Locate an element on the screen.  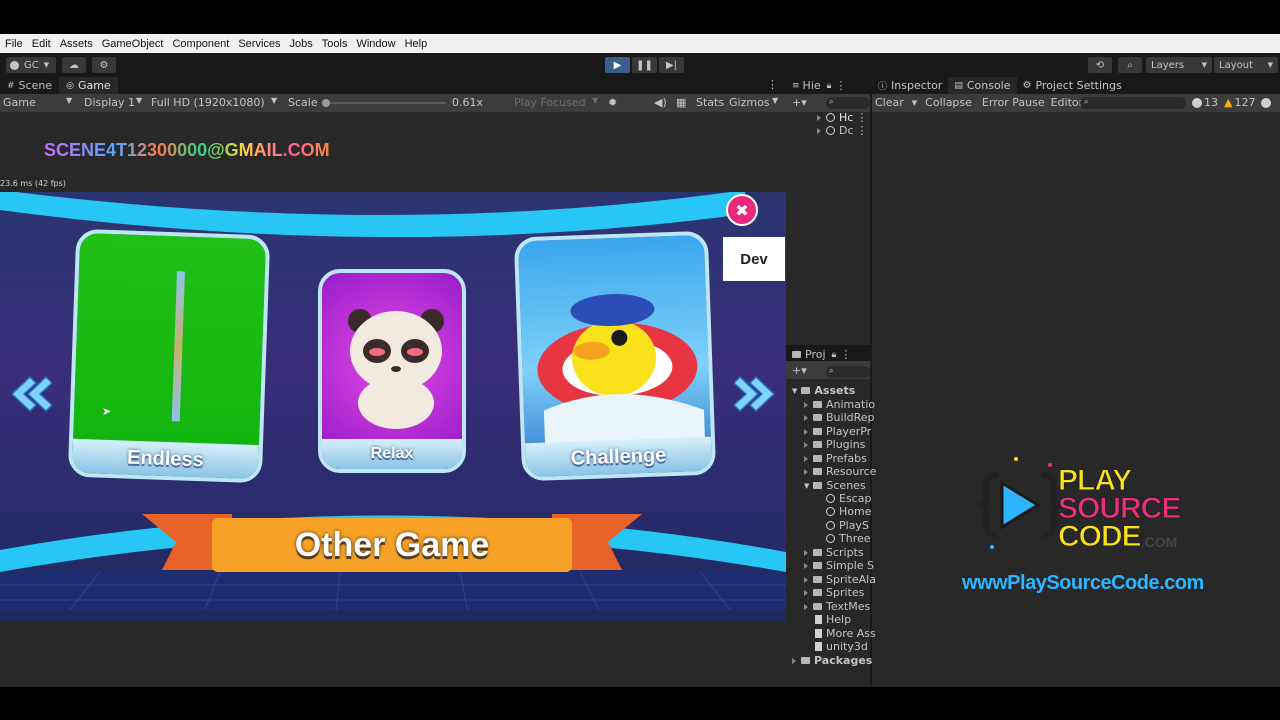
display-dropdown: Display 1 is located at coordinates (109, 102).